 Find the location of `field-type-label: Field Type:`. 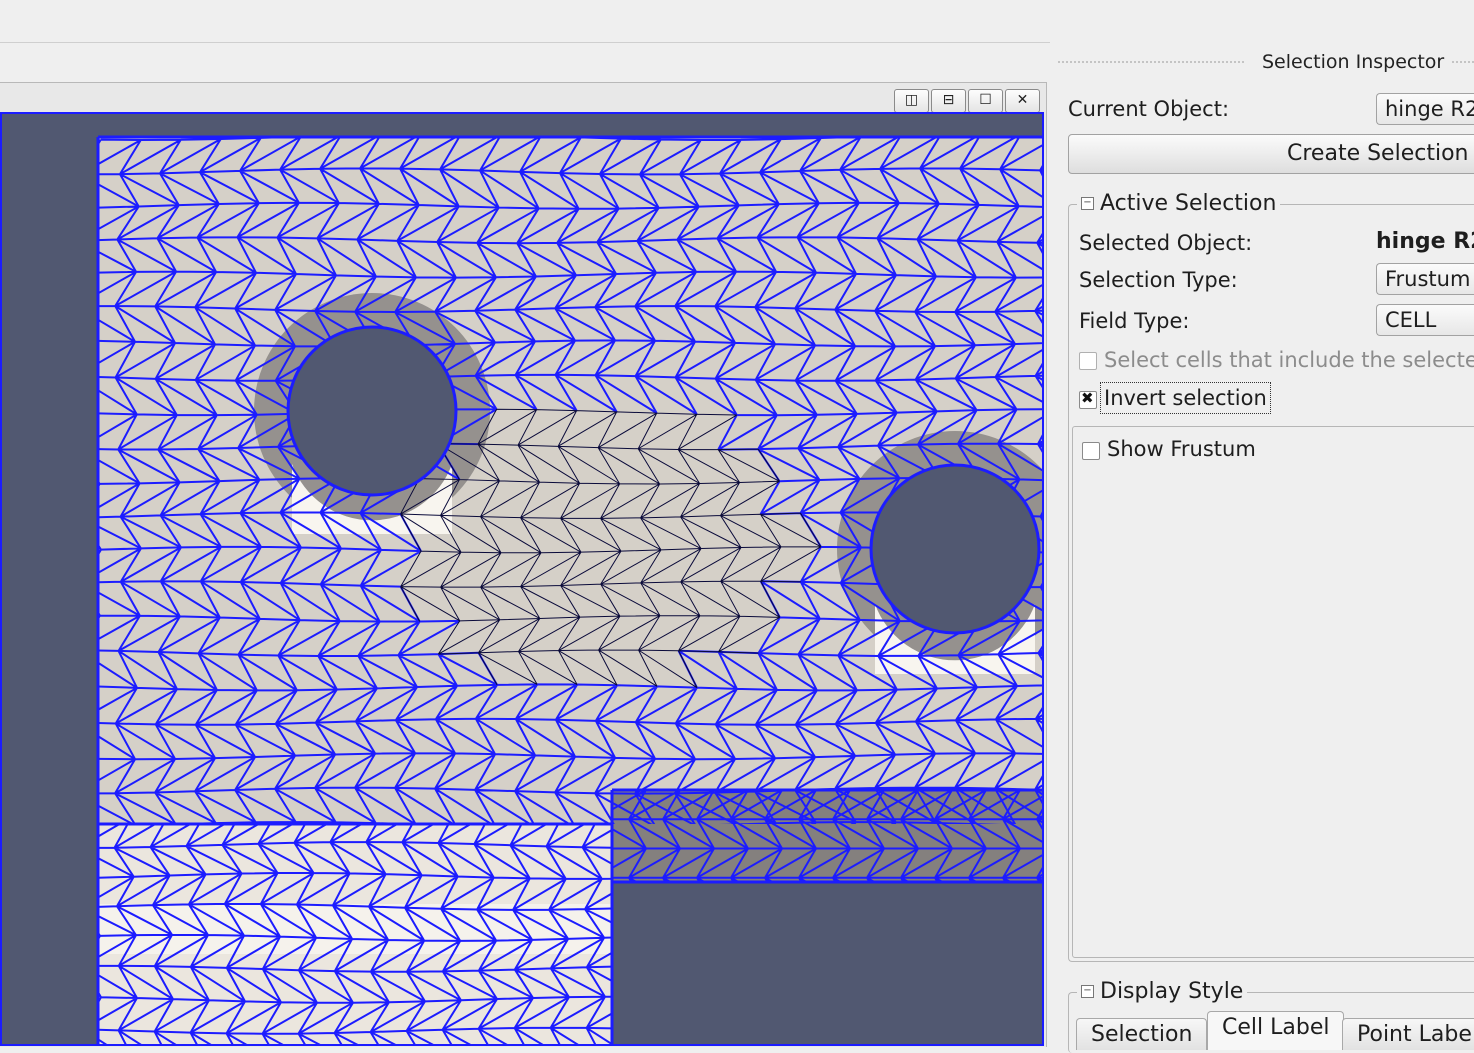

field-type-label: Field Type: is located at coordinates (1134, 321).